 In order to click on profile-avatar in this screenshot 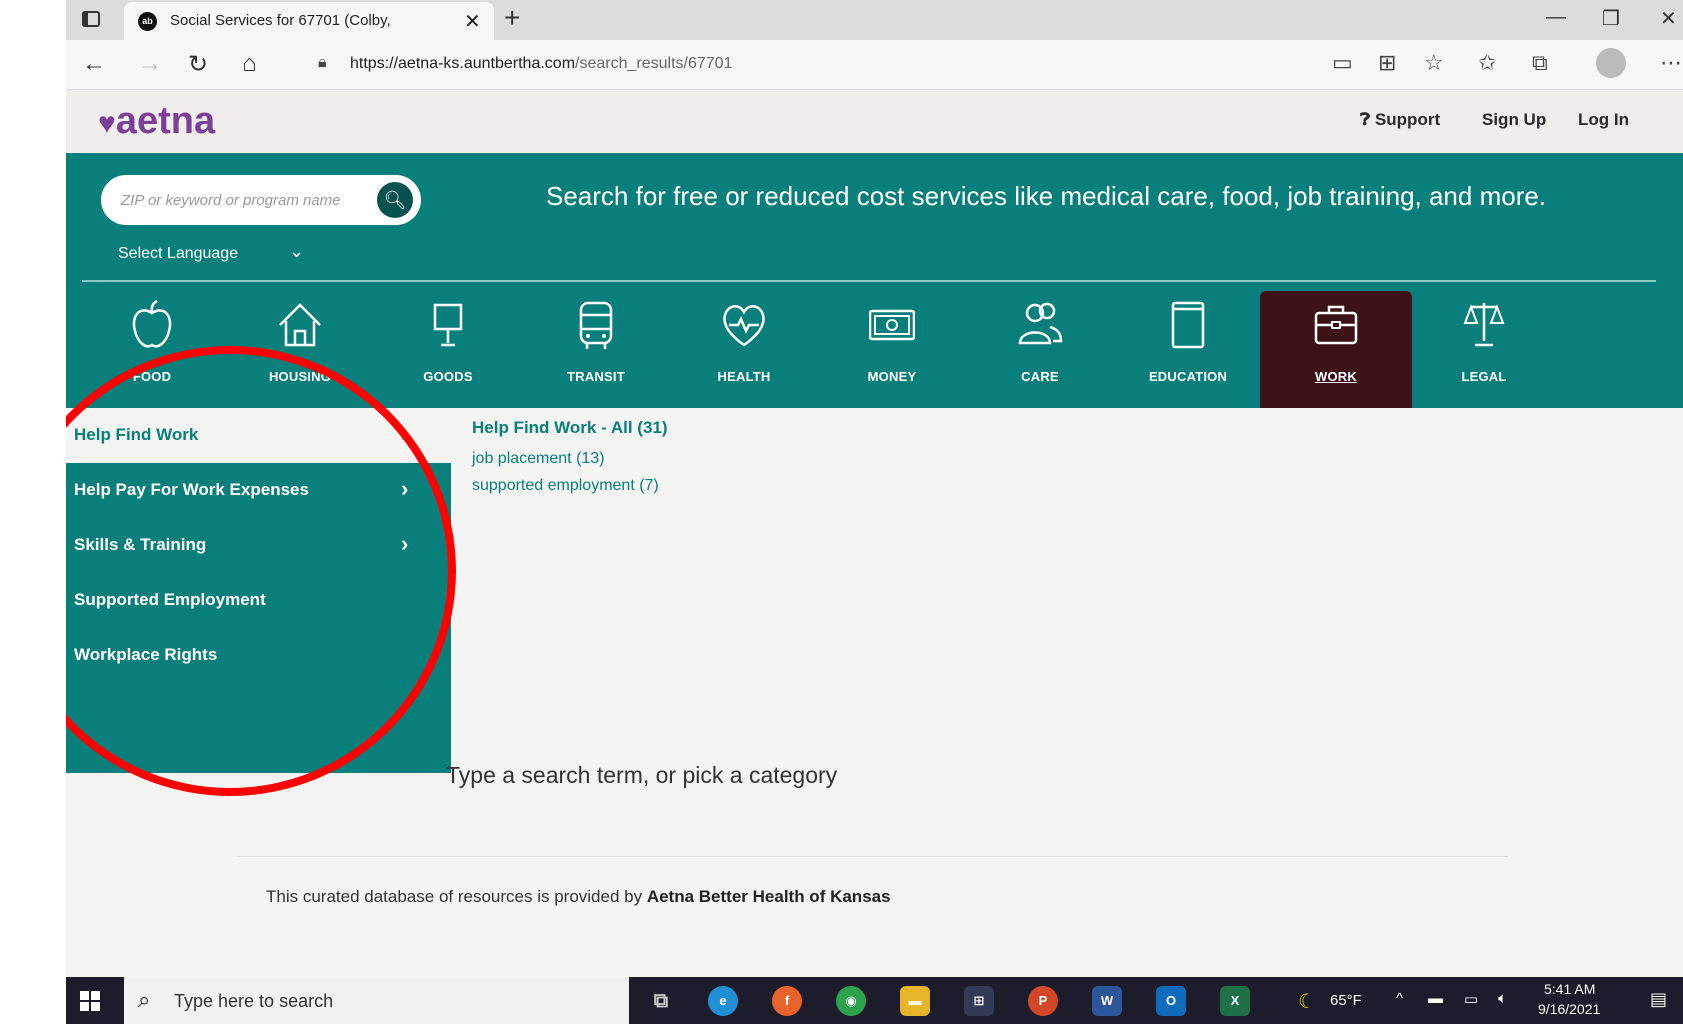, I will do `click(1611, 63)`.